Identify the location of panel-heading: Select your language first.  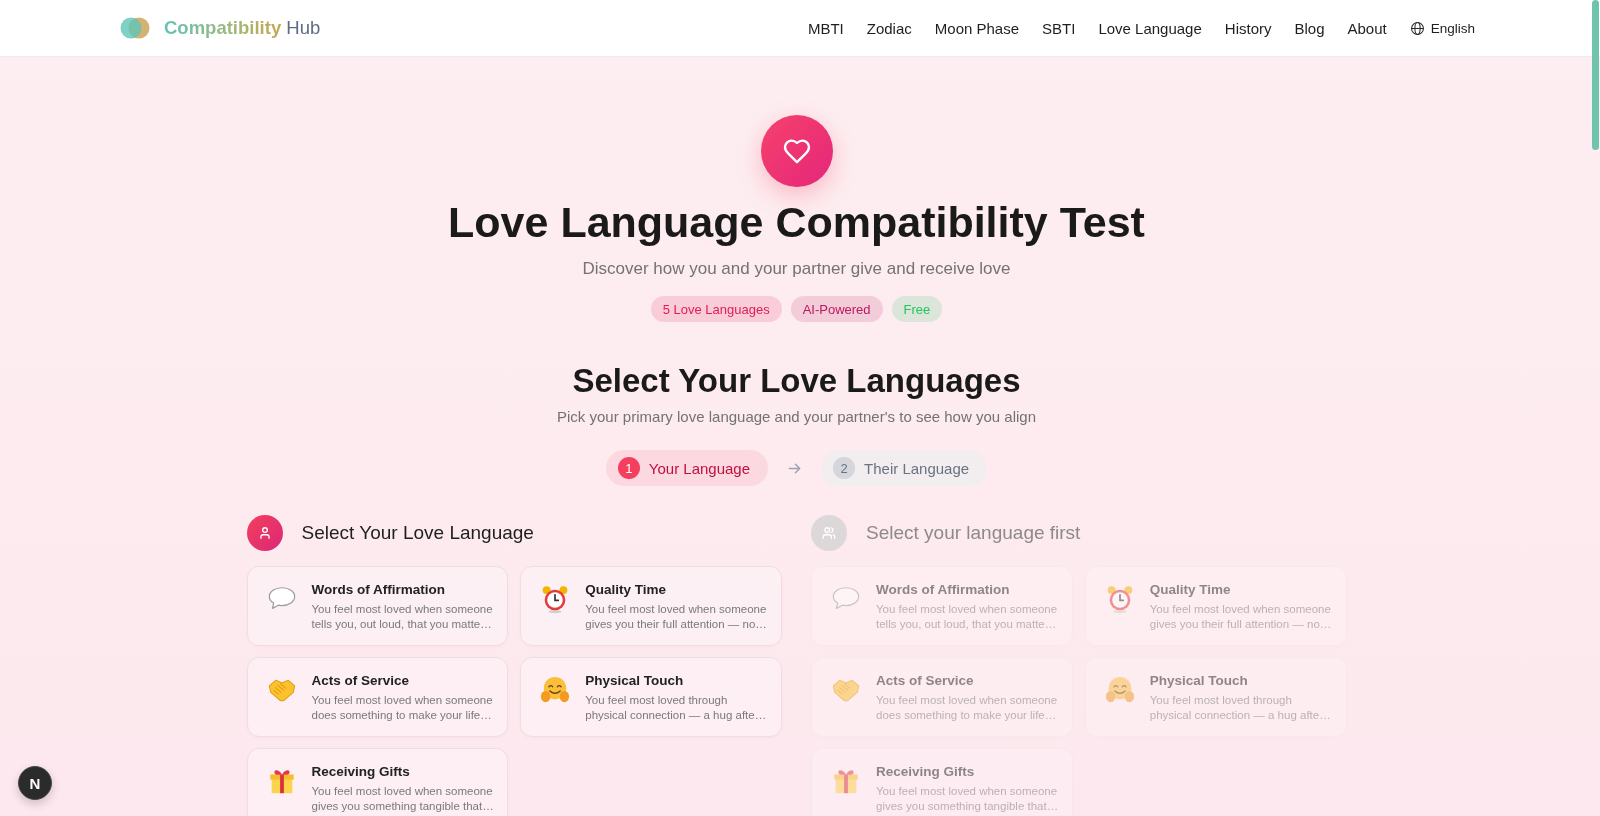
(973, 533).